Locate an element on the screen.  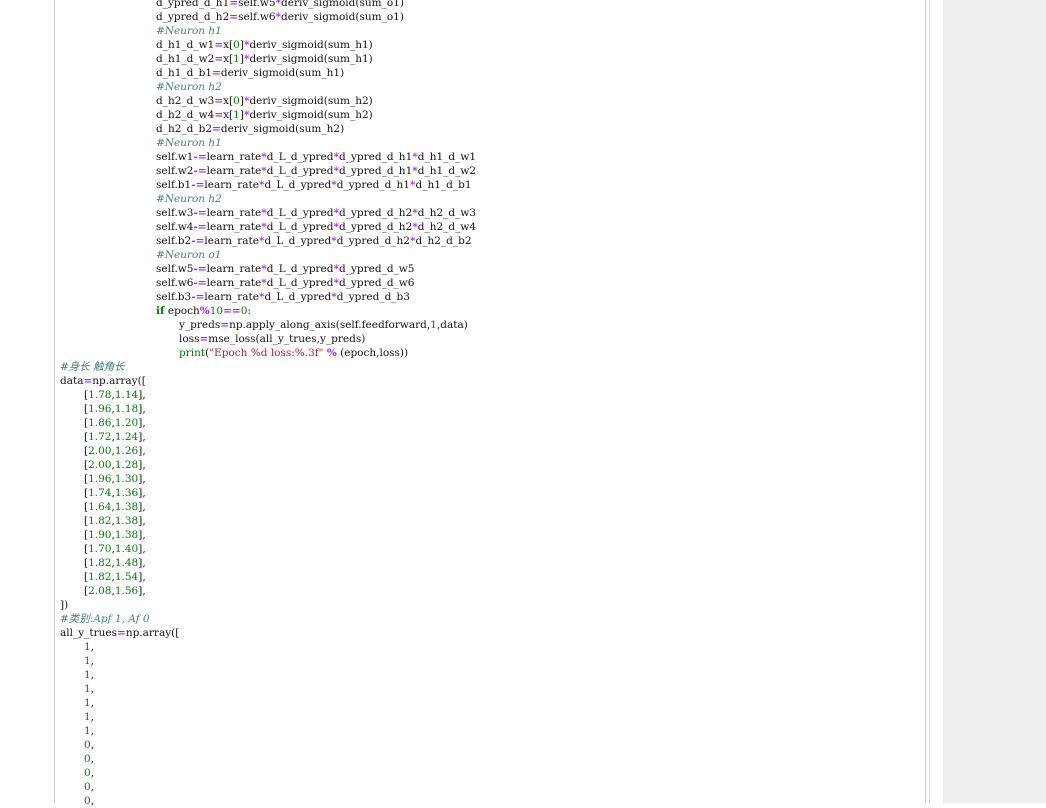
code-token: d_ypred_d_b3 is located at coordinates (373, 297).